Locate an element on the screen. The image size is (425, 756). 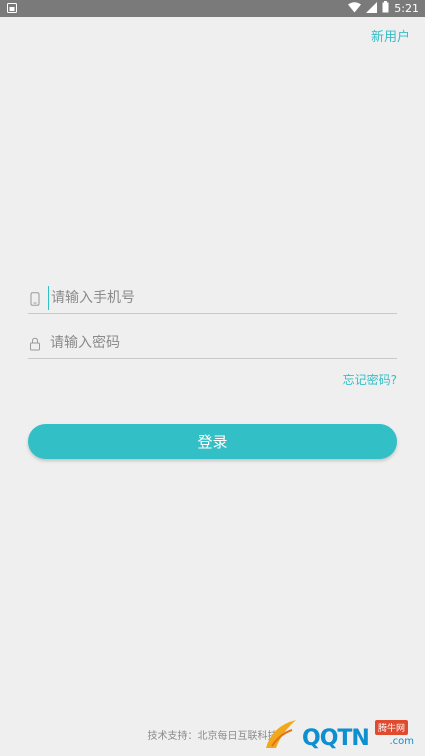
watermark-brand: QQTN is located at coordinates (336, 738).